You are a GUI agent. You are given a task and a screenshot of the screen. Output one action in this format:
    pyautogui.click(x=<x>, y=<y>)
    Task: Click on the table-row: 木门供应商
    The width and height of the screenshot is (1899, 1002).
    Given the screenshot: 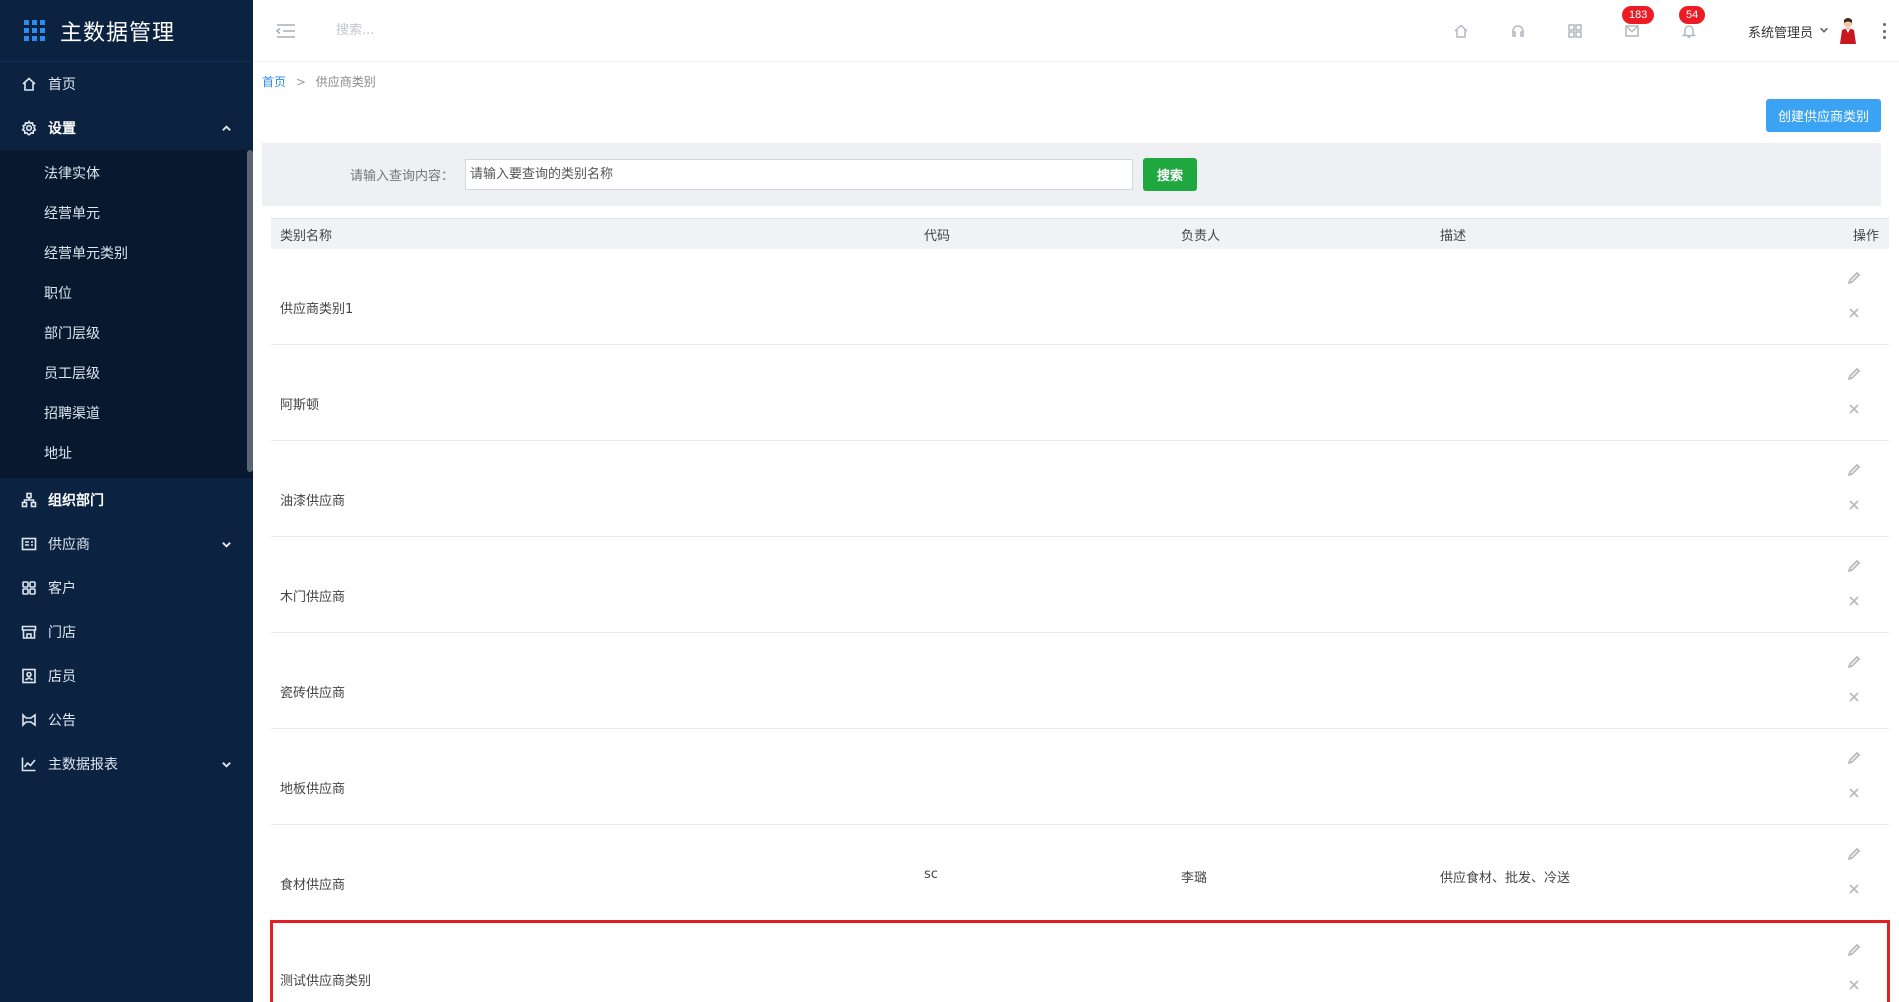 What is the action you would take?
    pyautogui.click(x=1080, y=585)
    